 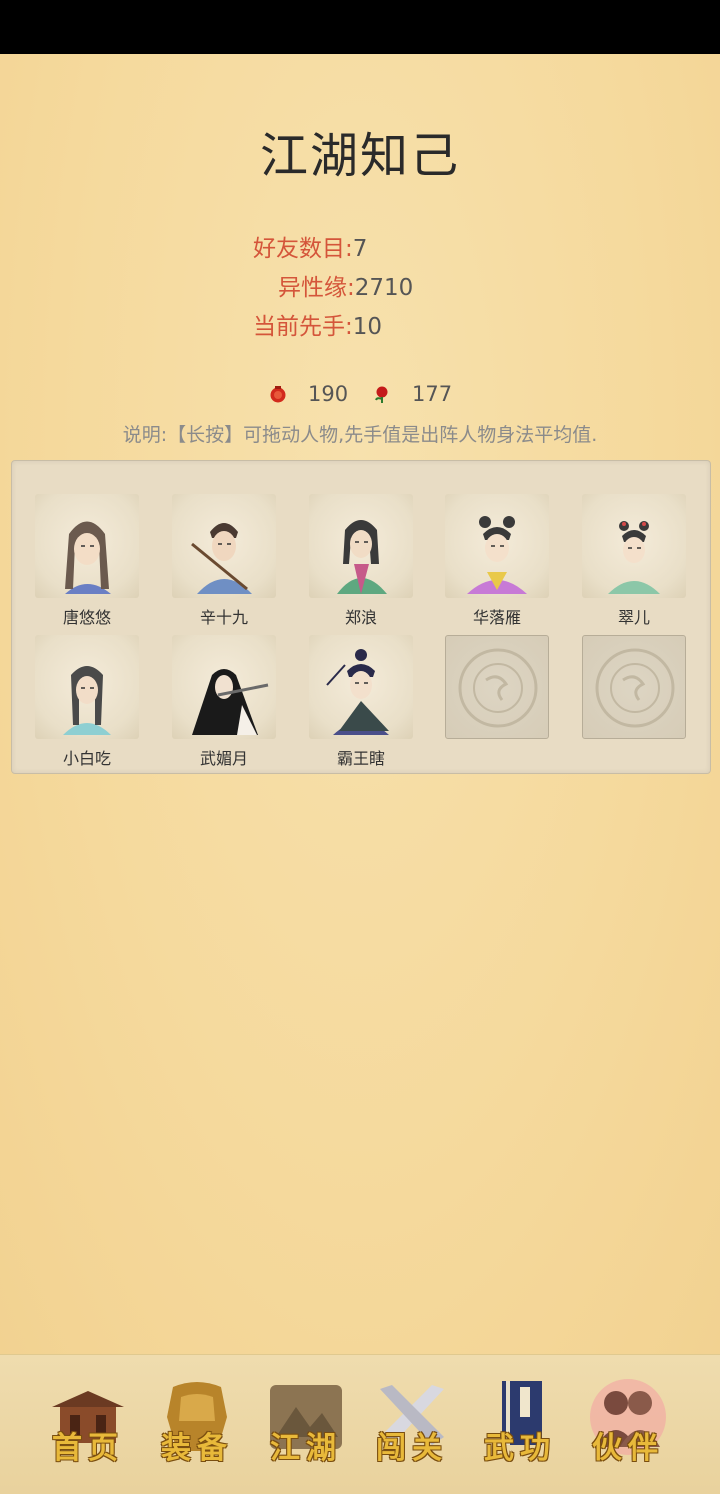 I want to click on rose-count: 177, so click(x=432, y=394).